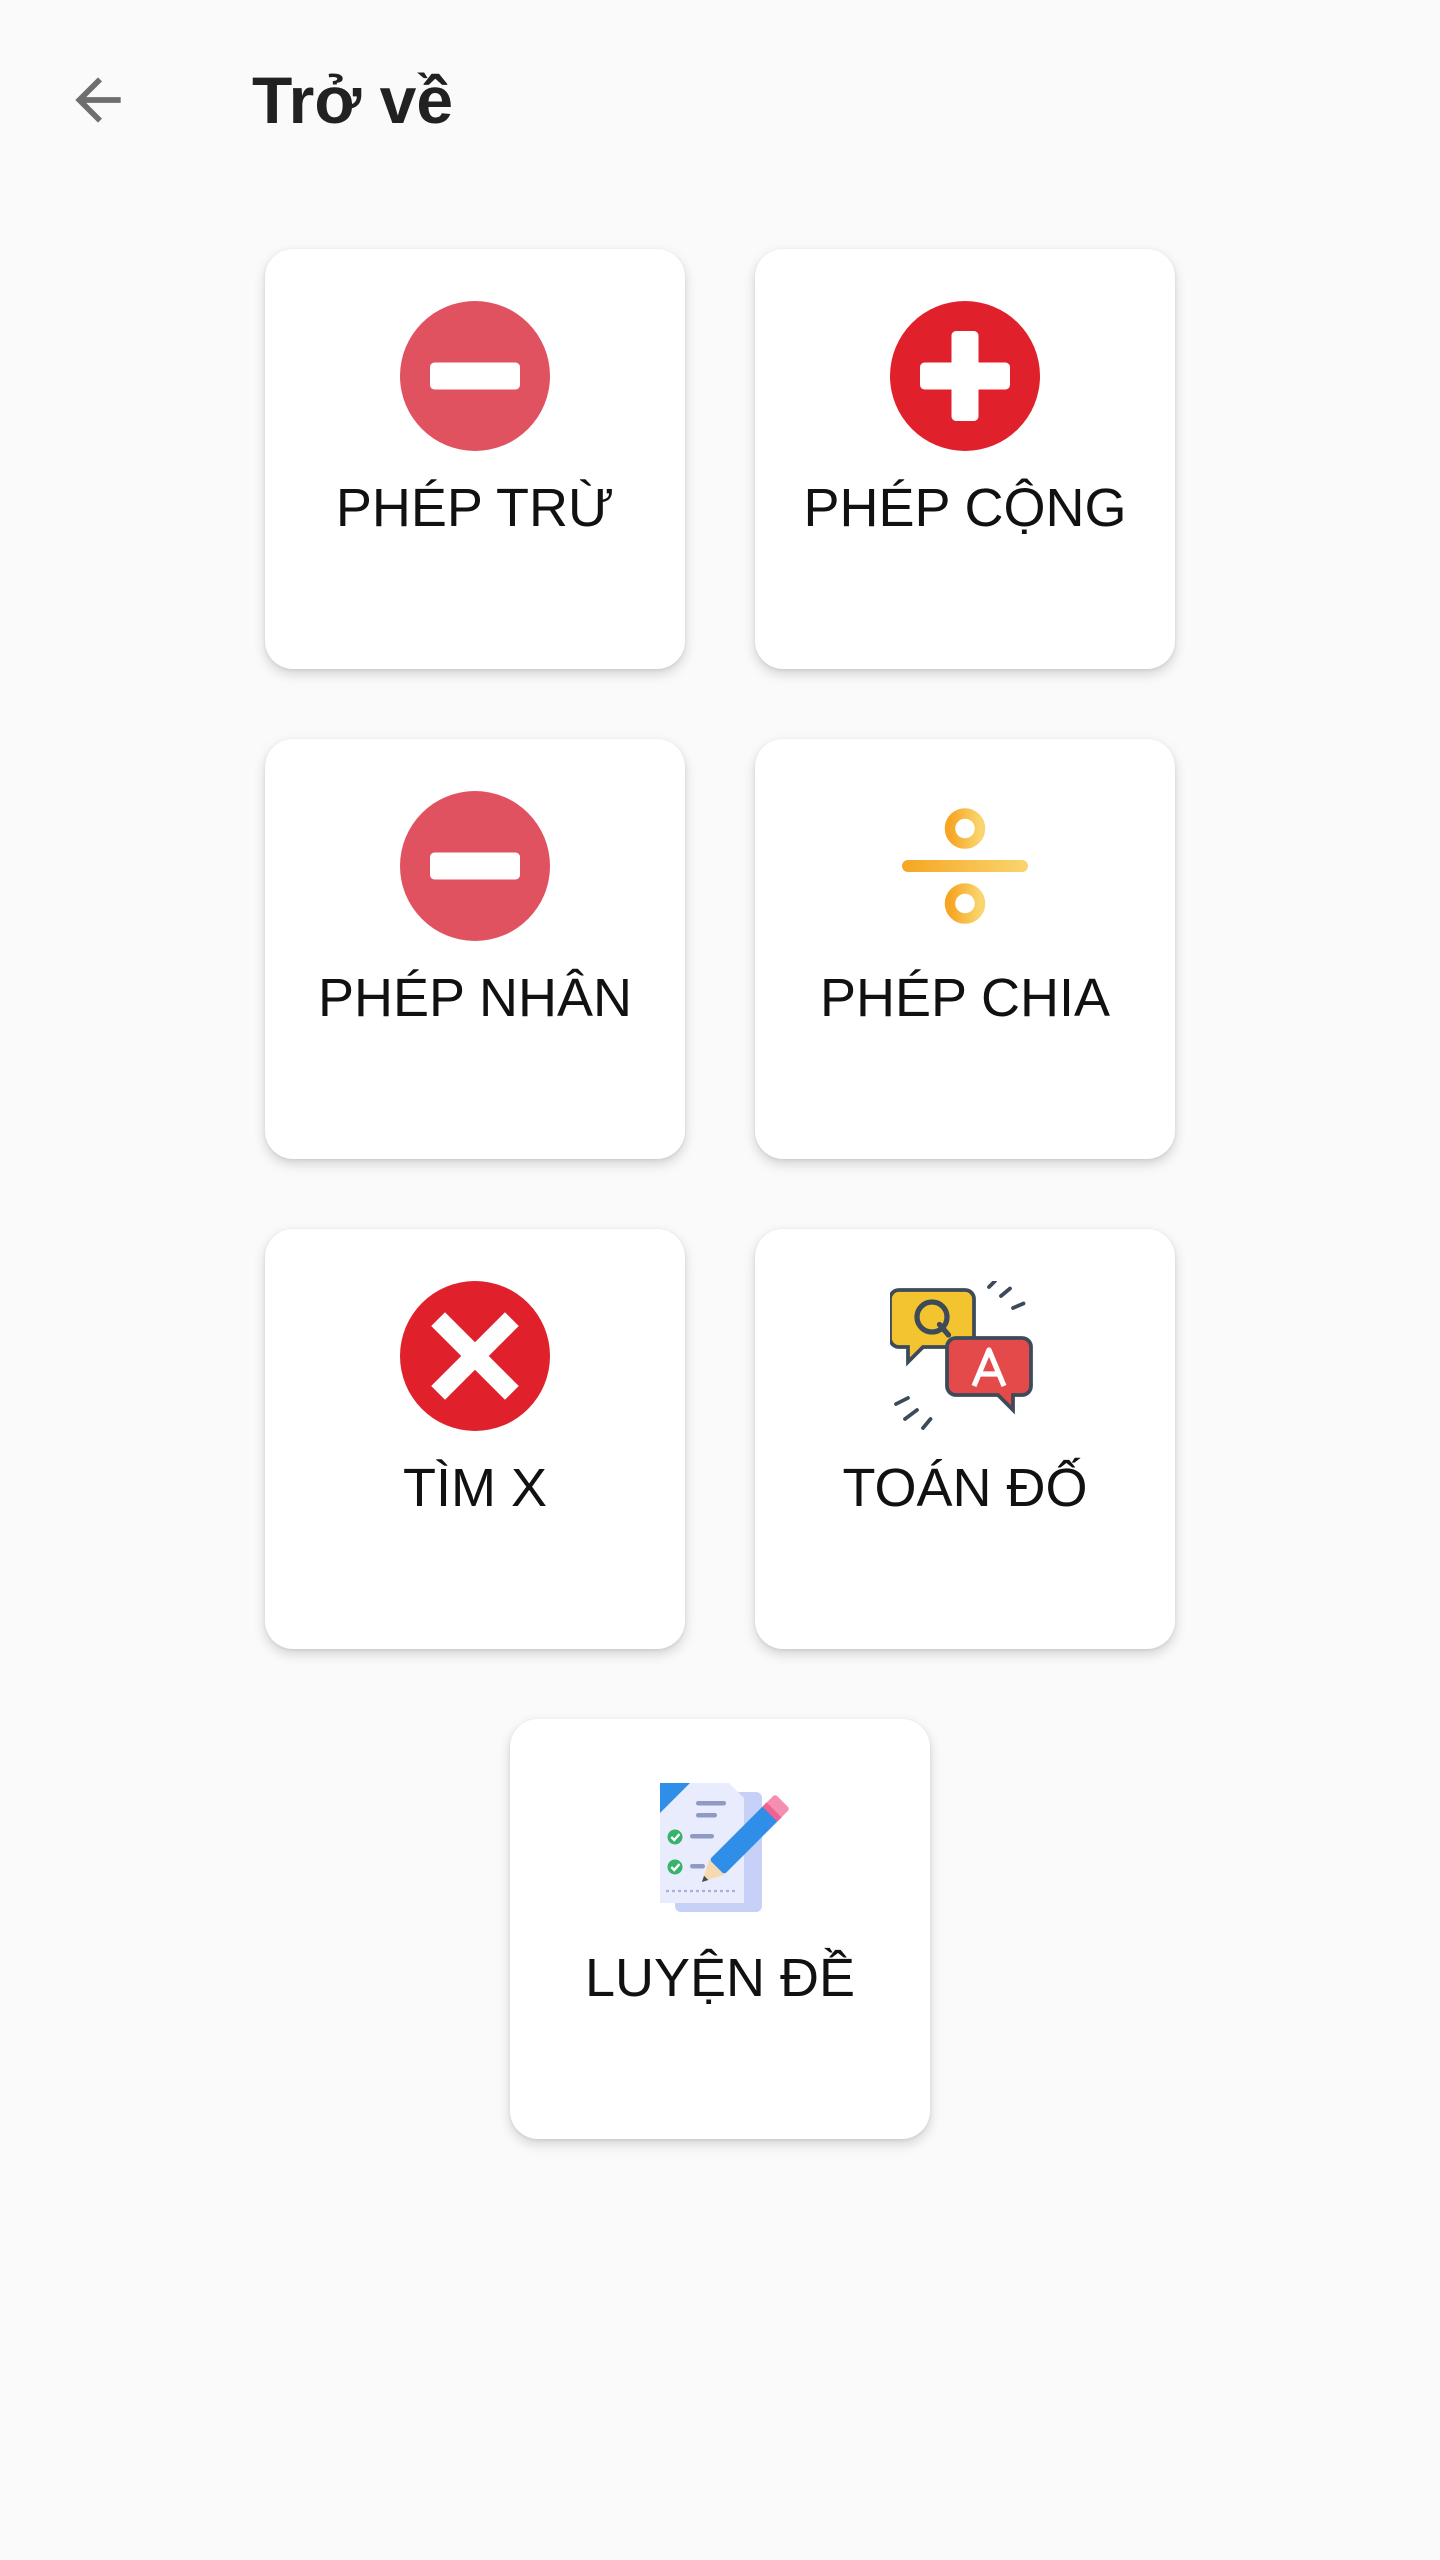 Image resolution: width=1440 pixels, height=2560 pixels. What do you see at coordinates (965, 376) in the screenshot?
I see `plus-circle-icon` at bounding box center [965, 376].